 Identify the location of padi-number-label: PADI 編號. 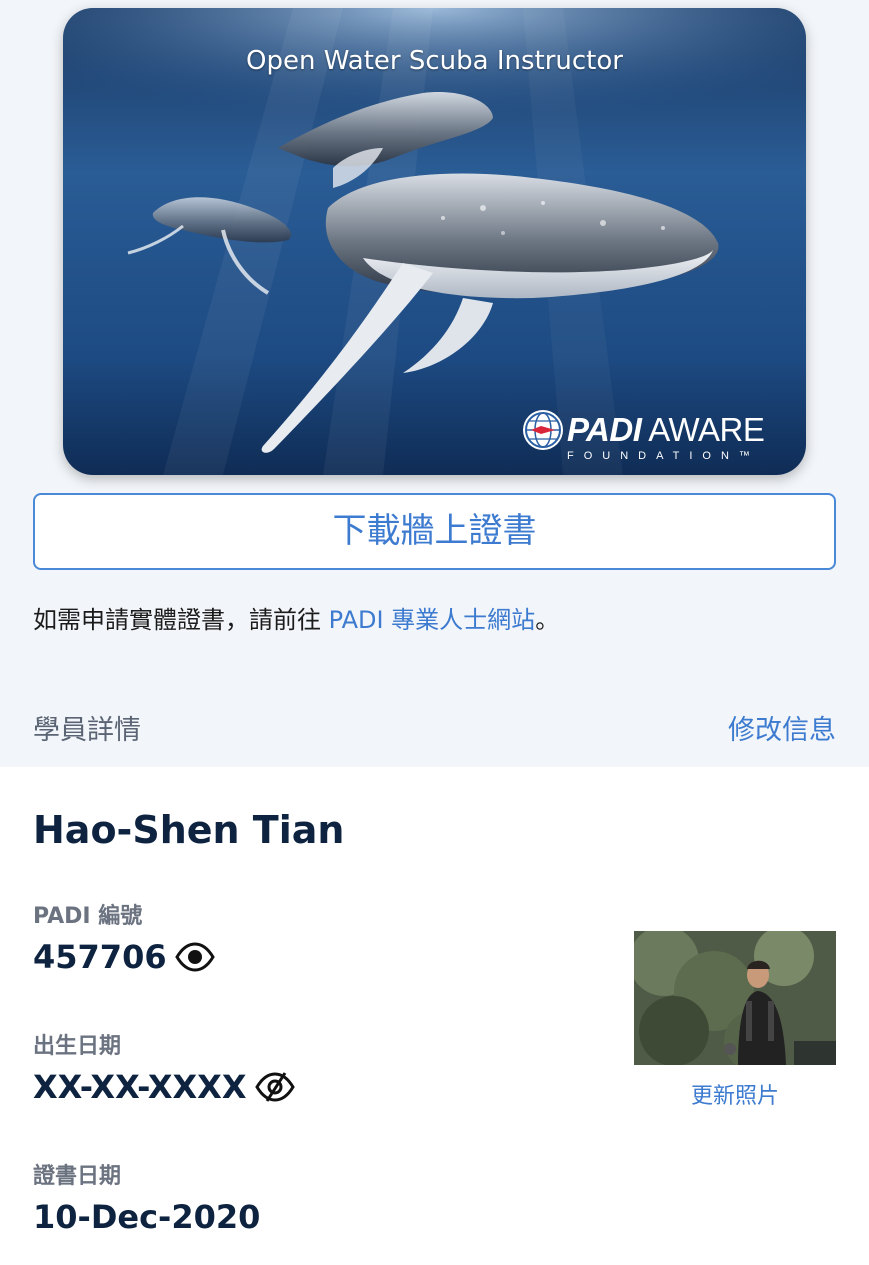
(88, 916).